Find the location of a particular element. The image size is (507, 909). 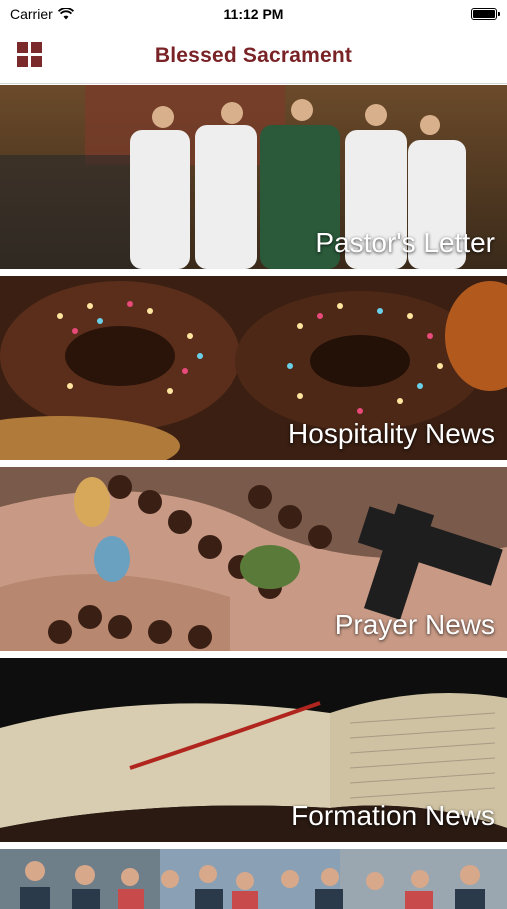

status-time: 11:12 PM is located at coordinates (253, 14).